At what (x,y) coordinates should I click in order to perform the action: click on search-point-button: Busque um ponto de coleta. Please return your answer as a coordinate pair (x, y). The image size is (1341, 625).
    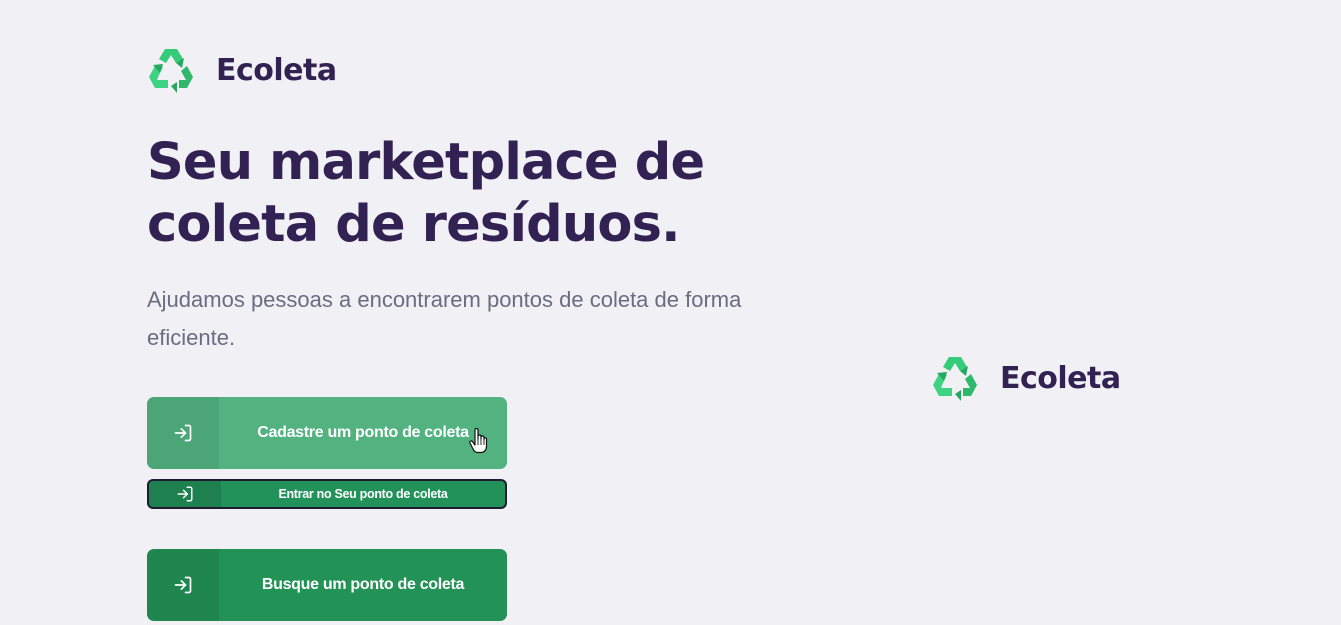
    Looking at the image, I should click on (327, 585).